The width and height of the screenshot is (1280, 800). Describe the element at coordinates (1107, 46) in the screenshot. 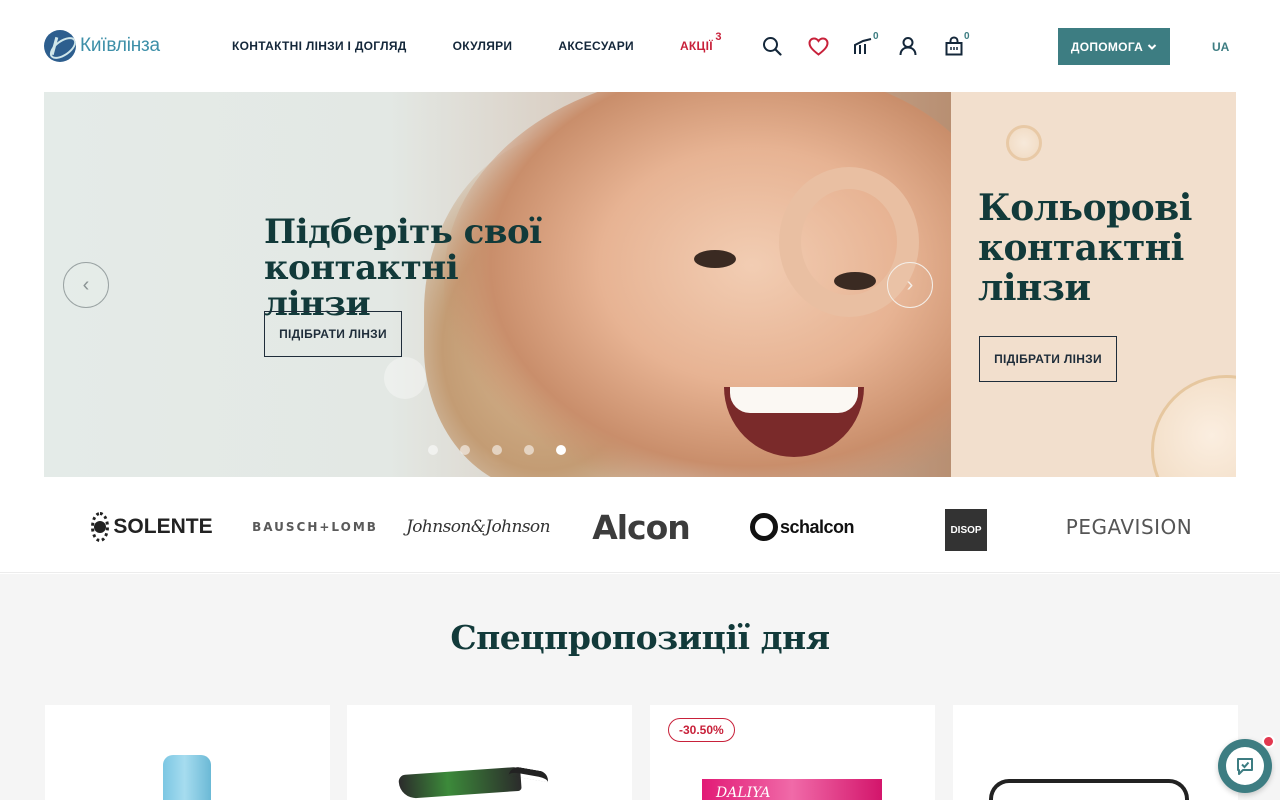

I see `help-label: ДОПОМОГА` at that location.